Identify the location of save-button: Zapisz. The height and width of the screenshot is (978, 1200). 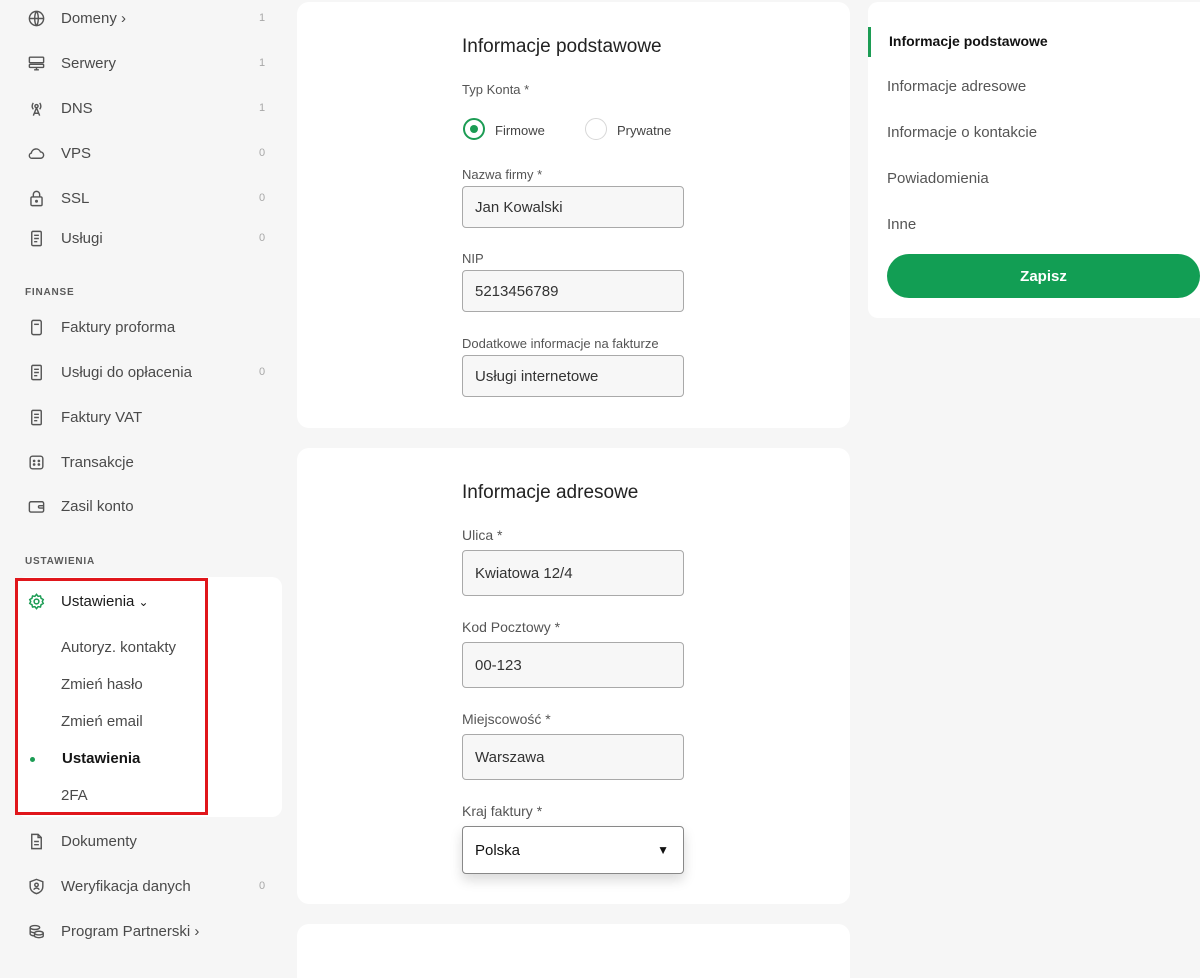
(1043, 276).